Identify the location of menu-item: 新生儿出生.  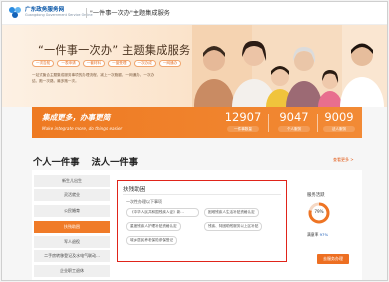
(72, 181).